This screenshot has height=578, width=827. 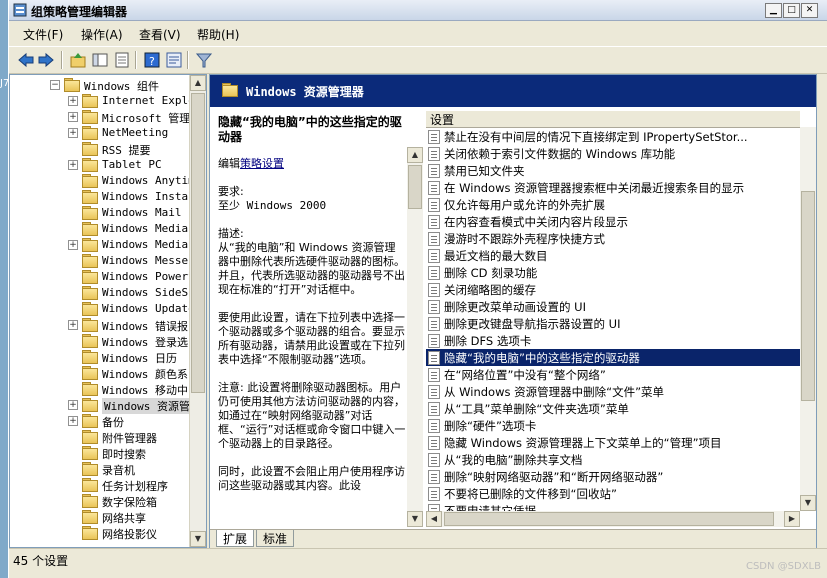 What do you see at coordinates (613, 459) in the screenshot?
I see `setting-row: 从“我的电脑”删除共享文档` at bounding box center [613, 459].